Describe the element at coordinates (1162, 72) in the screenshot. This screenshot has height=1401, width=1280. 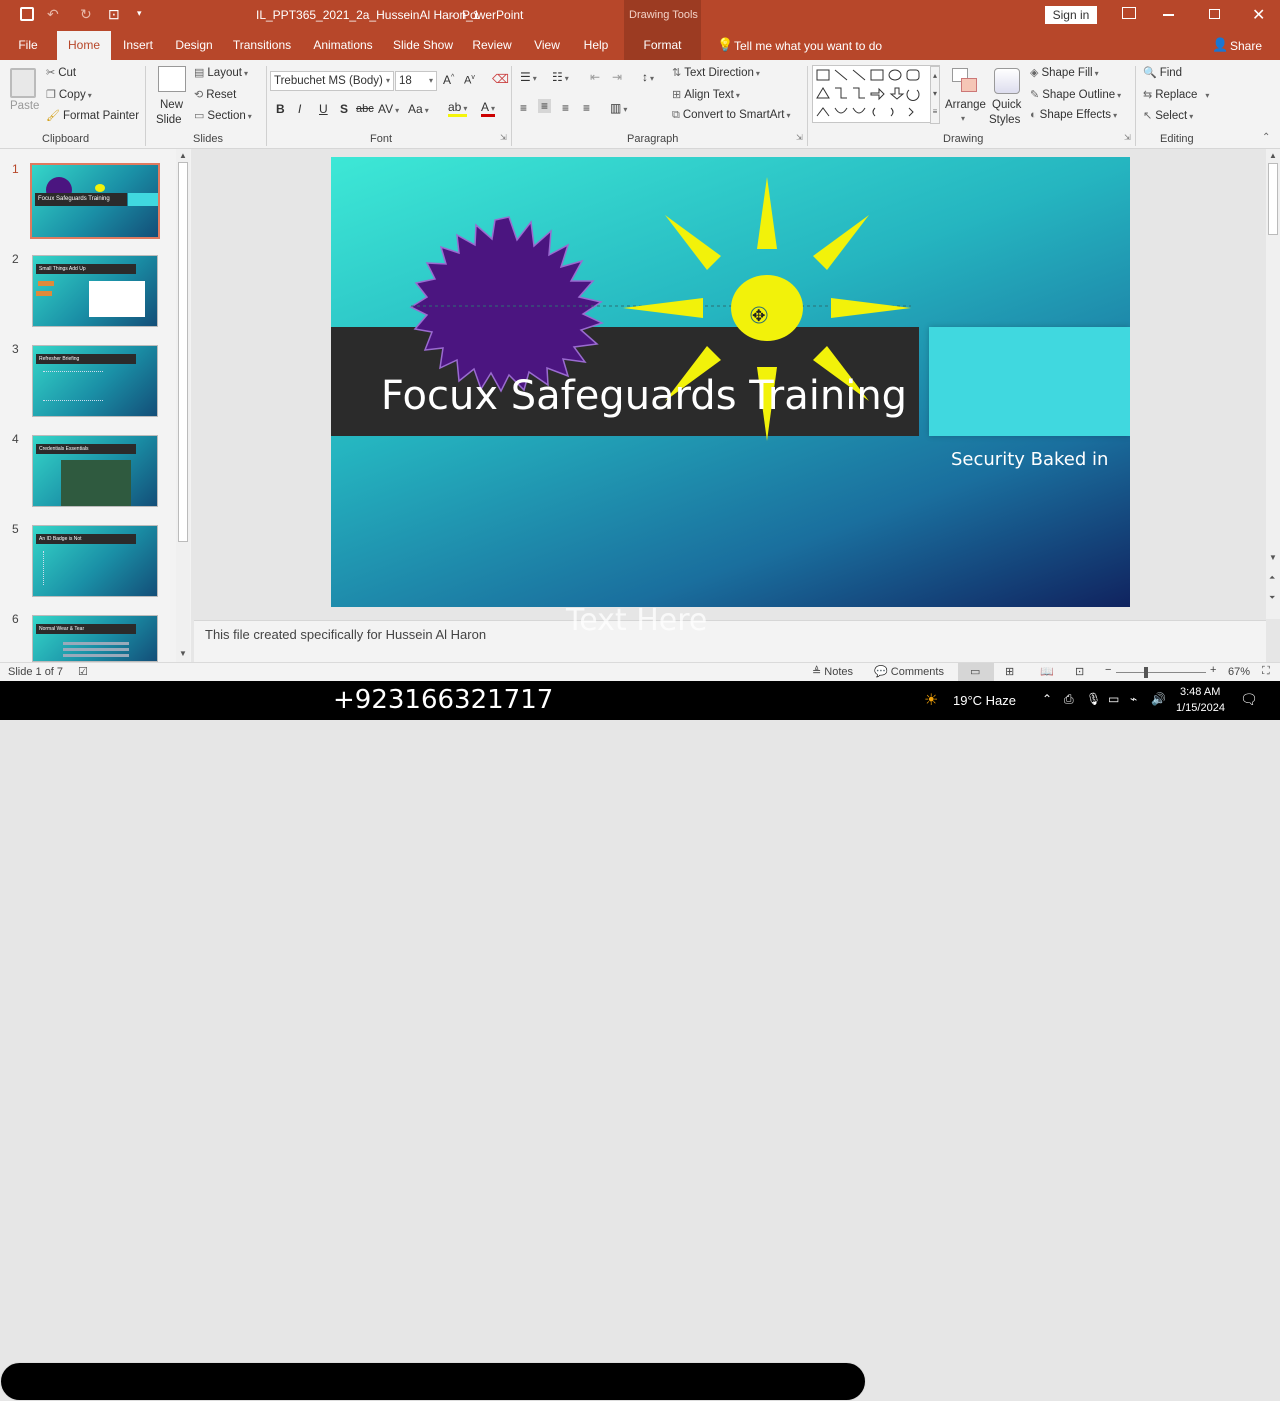
I see `find-button: 🔍 Find` at that location.